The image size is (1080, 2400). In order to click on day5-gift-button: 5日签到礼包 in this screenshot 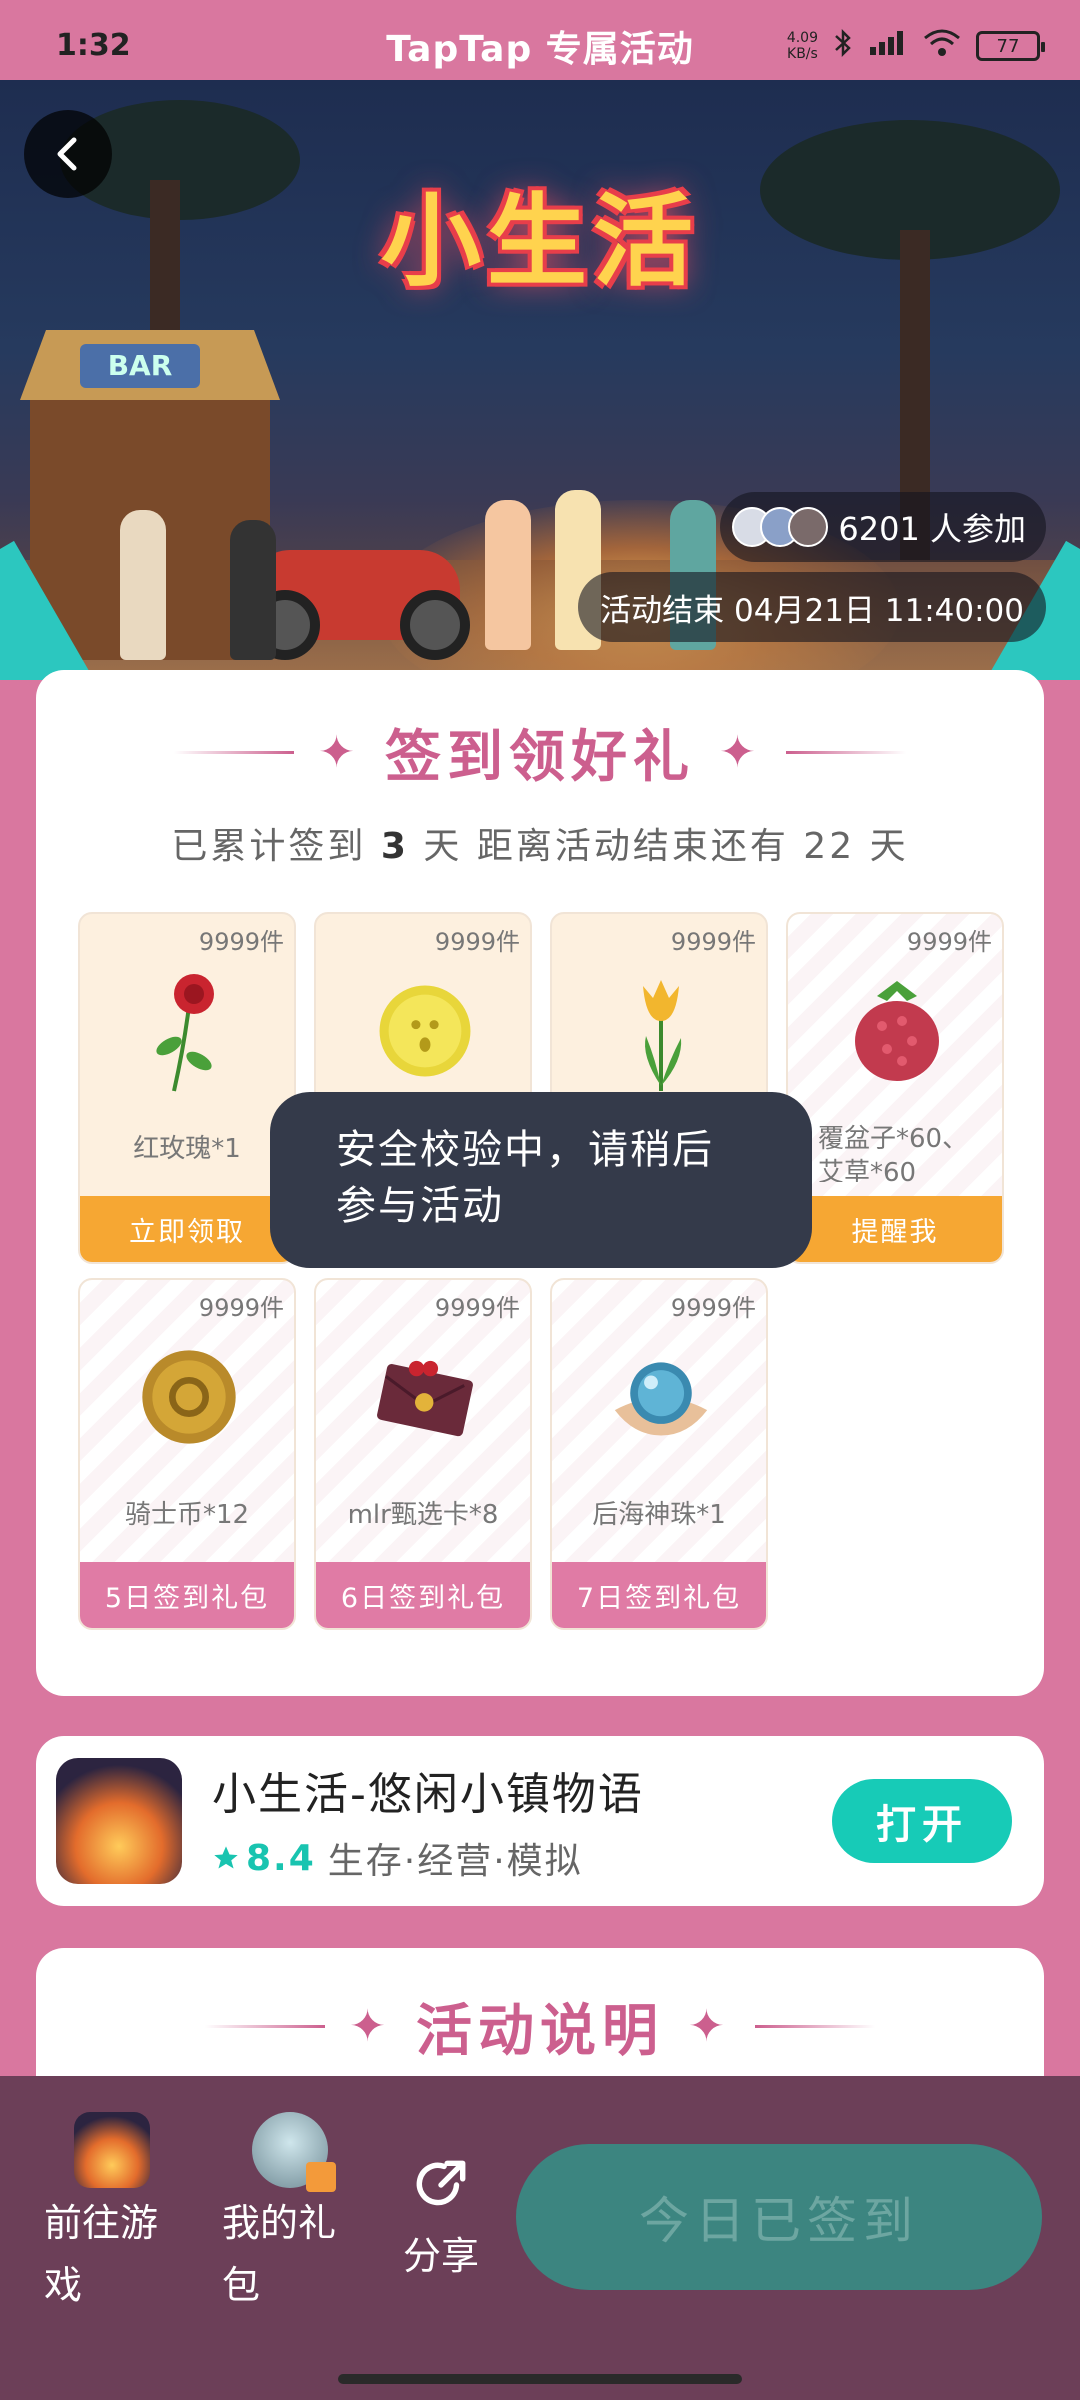, I will do `click(187, 1595)`.